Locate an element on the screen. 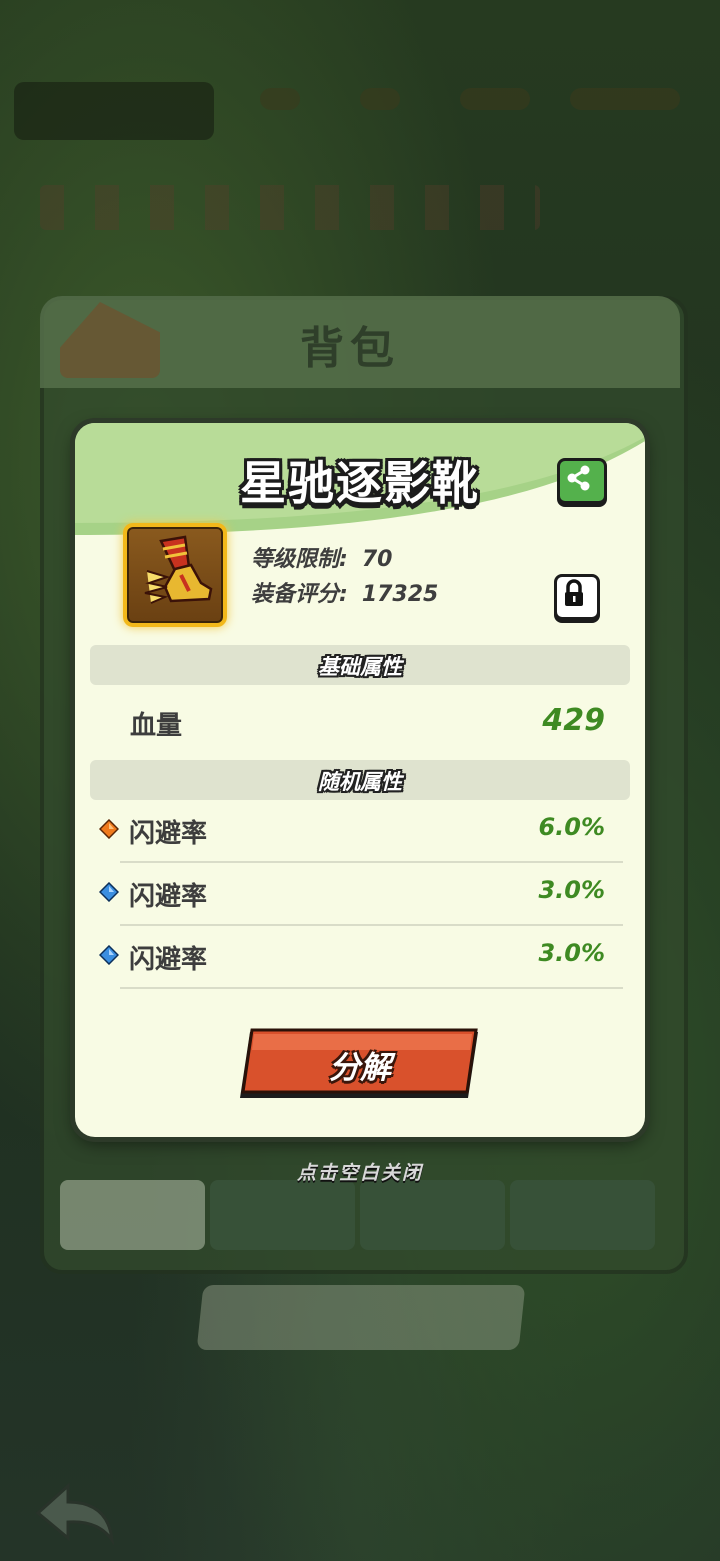 This screenshot has height=1561, width=720. decompose-label: 分解 is located at coordinates (360, 1068).